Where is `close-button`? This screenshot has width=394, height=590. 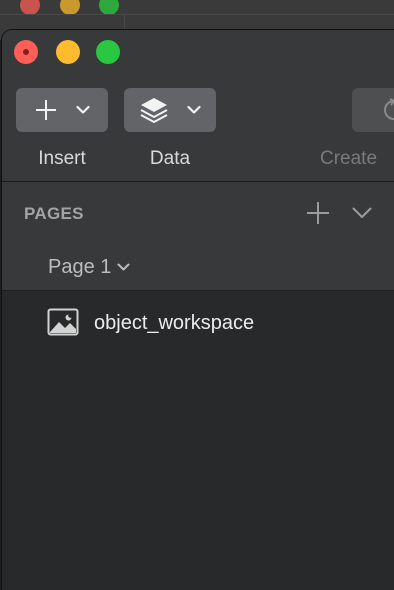 close-button is located at coordinates (26, 52).